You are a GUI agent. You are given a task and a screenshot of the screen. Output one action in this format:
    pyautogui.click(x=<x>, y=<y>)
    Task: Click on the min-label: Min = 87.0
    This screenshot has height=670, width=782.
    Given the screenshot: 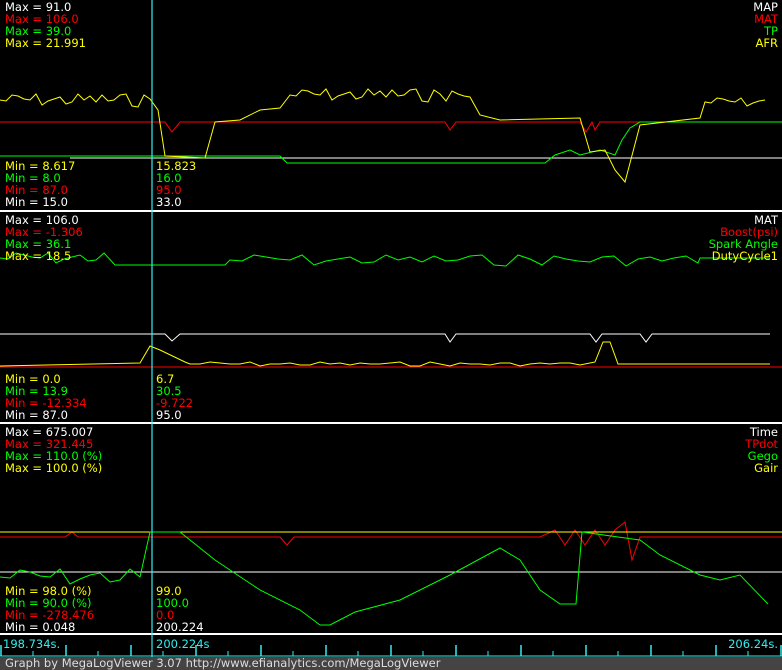 What is the action you would take?
    pyautogui.click(x=36, y=415)
    